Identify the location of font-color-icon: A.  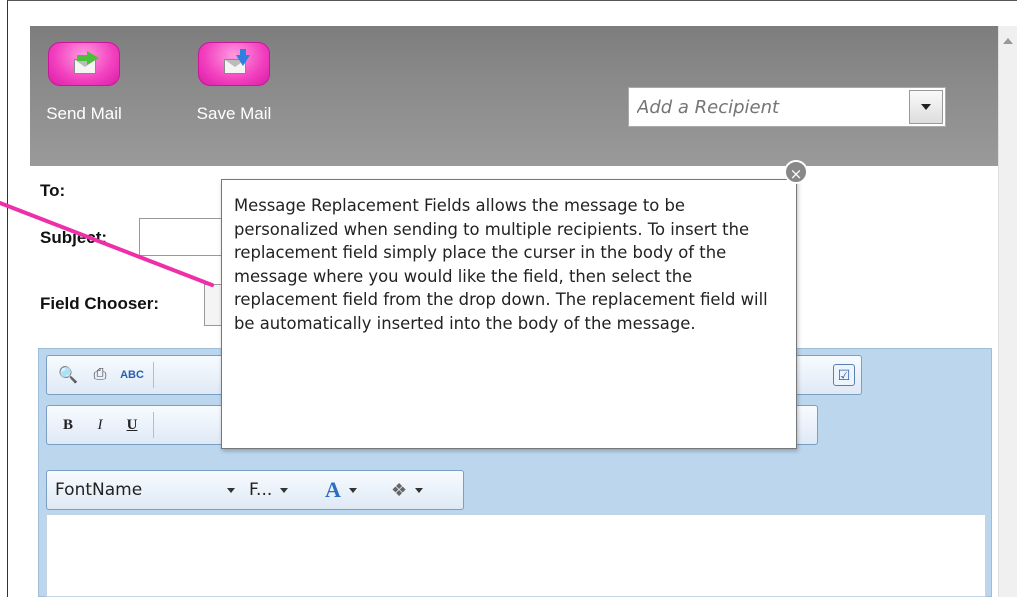
(333, 489).